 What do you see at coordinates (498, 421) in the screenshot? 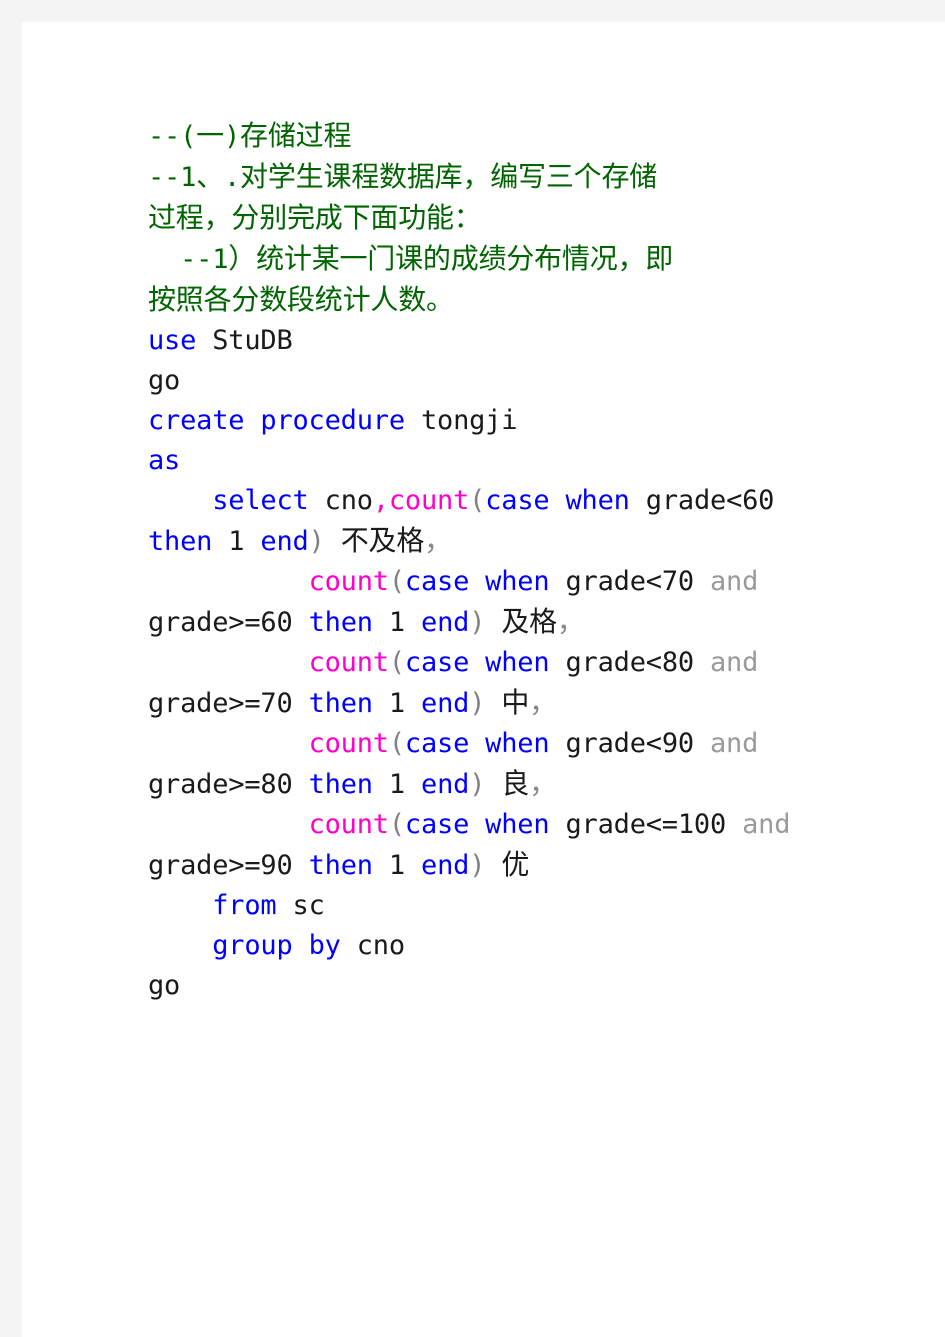
I see `sql-code-line: create procedure tongji` at bounding box center [498, 421].